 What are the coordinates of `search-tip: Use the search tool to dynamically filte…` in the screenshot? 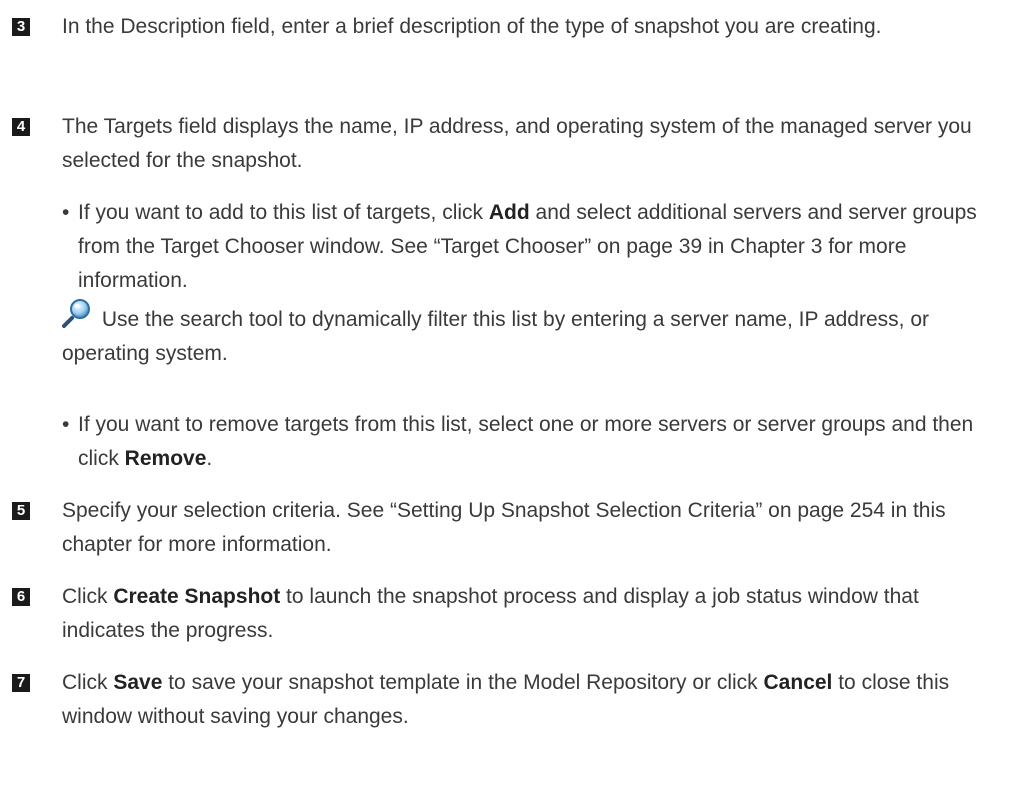 It's located at (536, 334).